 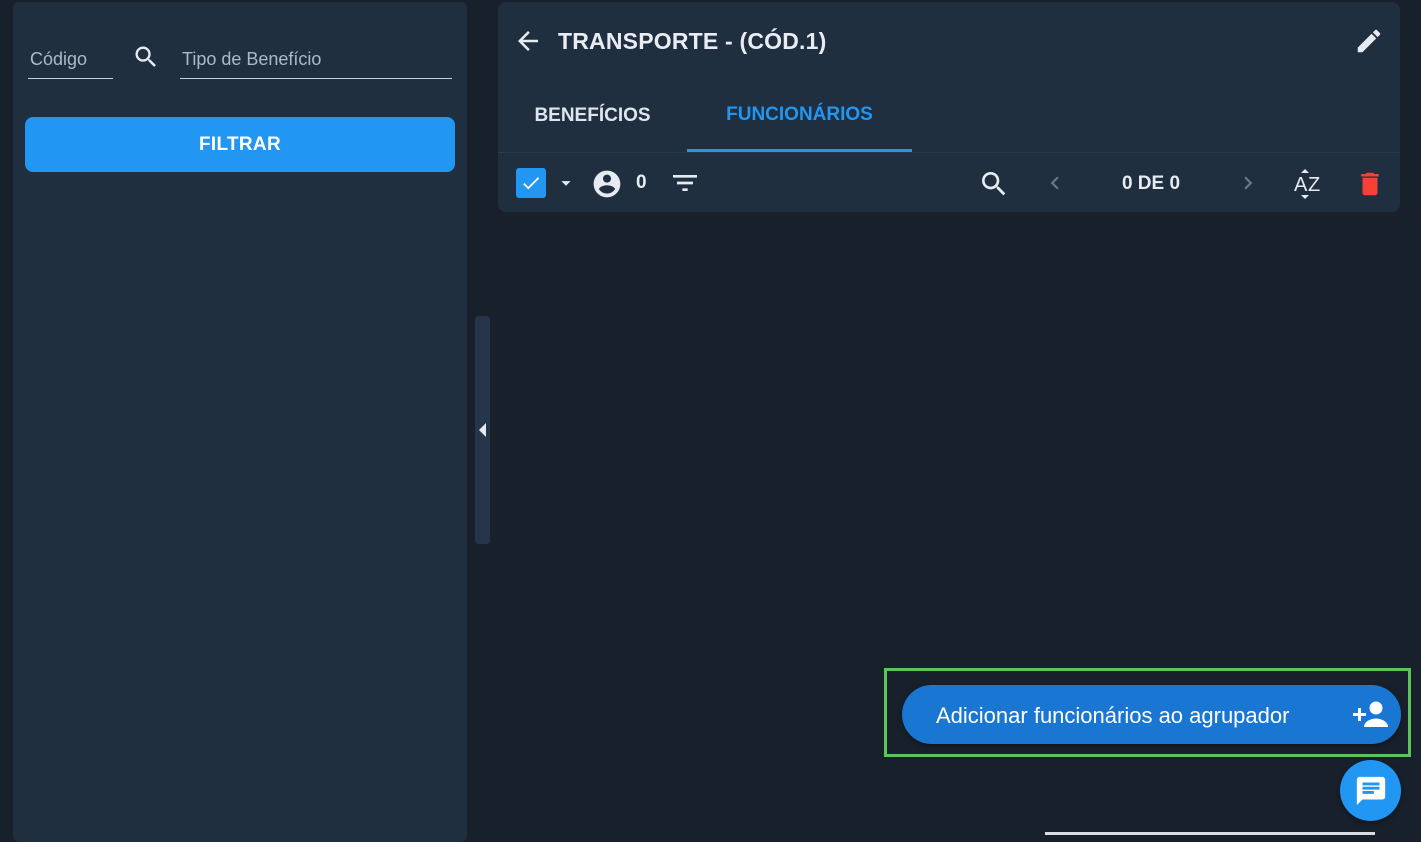 I want to click on benefit-type-input, so click(x=318, y=59).